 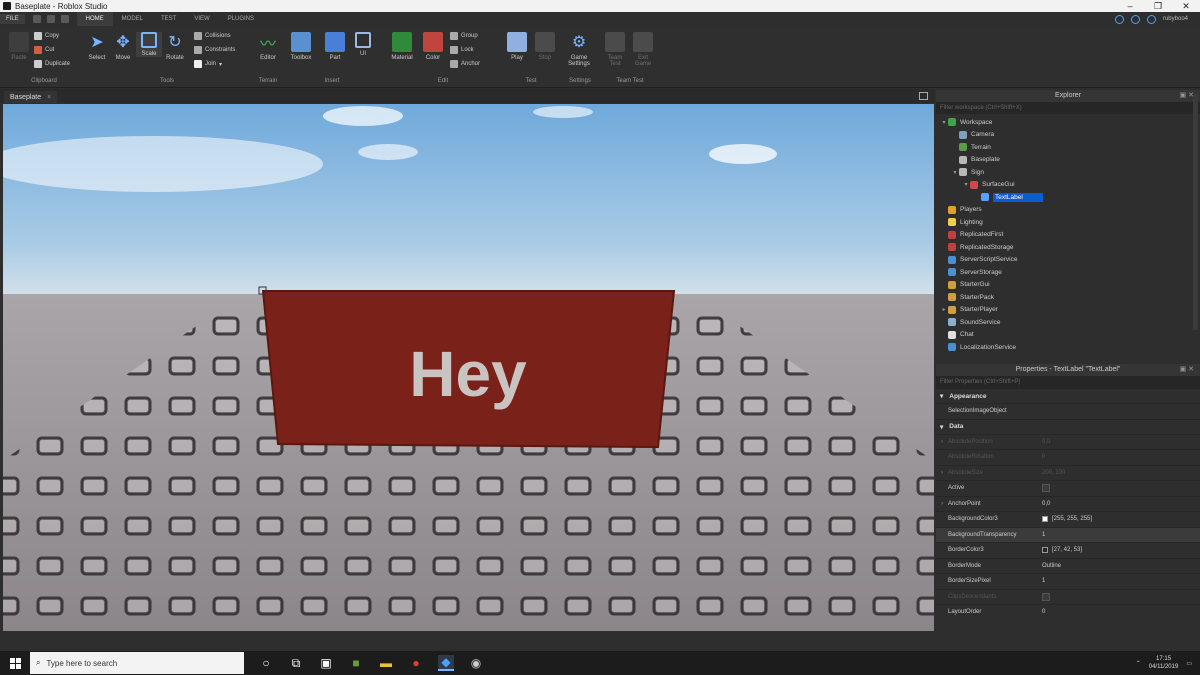 What do you see at coordinates (1068, 519) in the screenshot?
I see `property-row-backgroundcolor3: BackgroundColor3 [255, 255, 255]` at bounding box center [1068, 519].